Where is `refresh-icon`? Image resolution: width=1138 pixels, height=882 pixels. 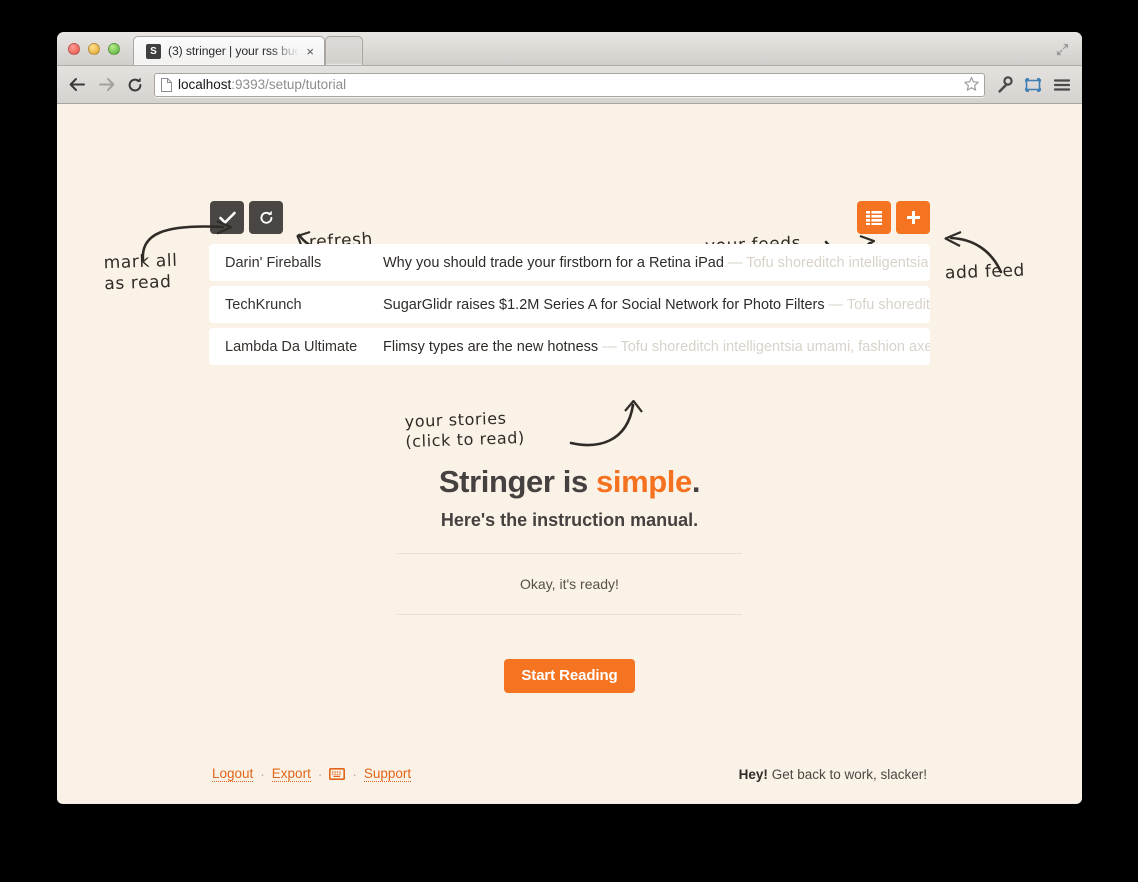
refresh-icon is located at coordinates (266, 217).